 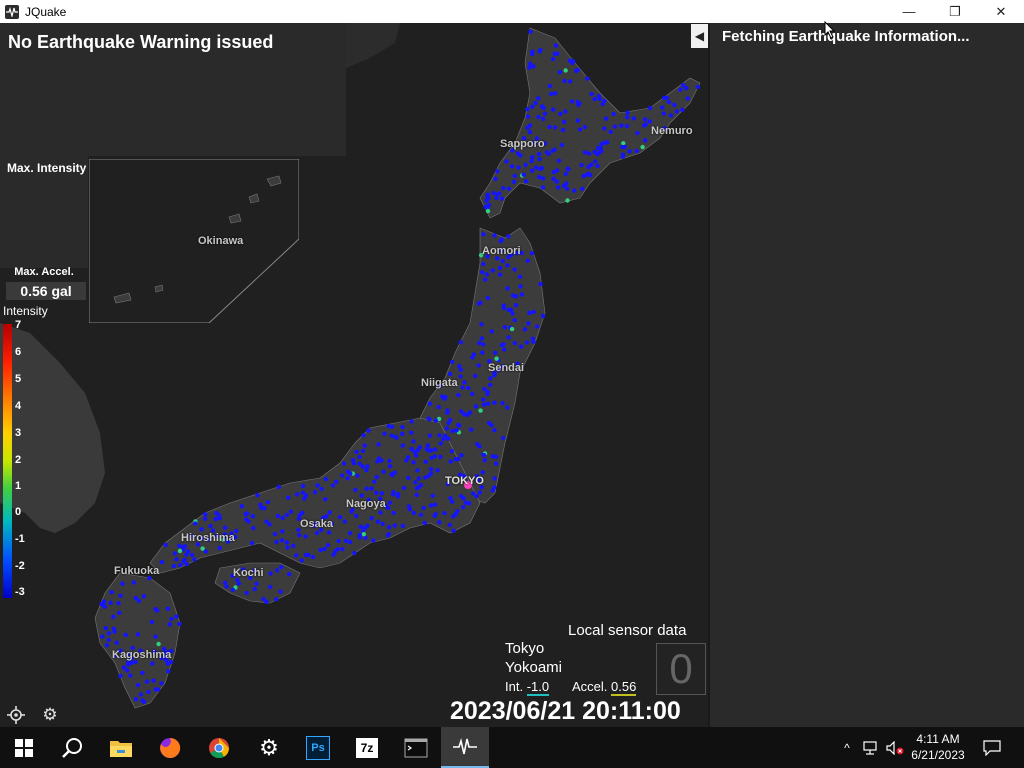 What do you see at coordinates (672, 131) in the screenshot?
I see `city-label-nemuro: Nemuro` at bounding box center [672, 131].